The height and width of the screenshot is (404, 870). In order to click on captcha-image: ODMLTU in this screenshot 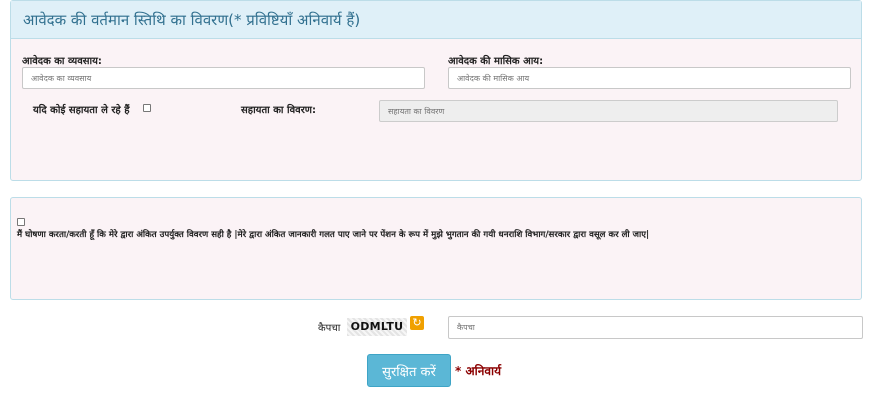, I will do `click(377, 327)`.